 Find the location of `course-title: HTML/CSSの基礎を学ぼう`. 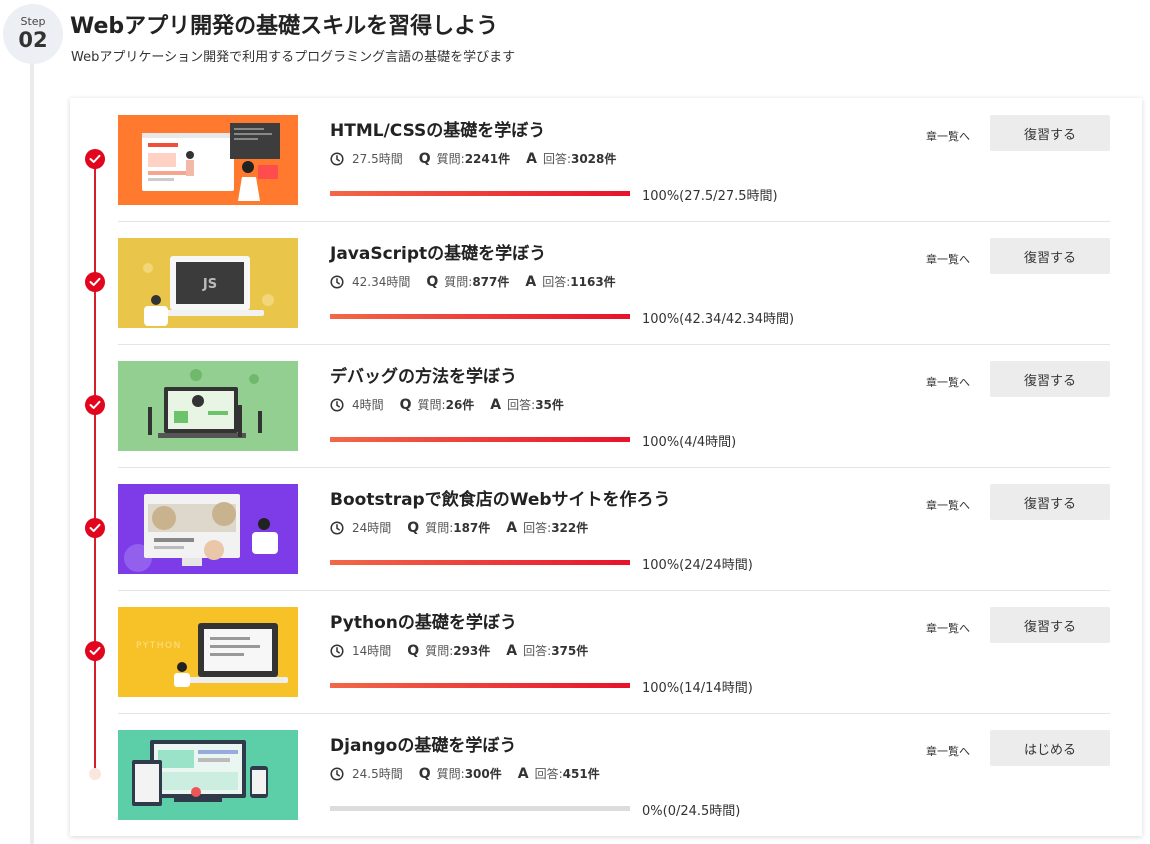

course-title: HTML/CSSの基礎を学ぼう is located at coordinates (437, 128).